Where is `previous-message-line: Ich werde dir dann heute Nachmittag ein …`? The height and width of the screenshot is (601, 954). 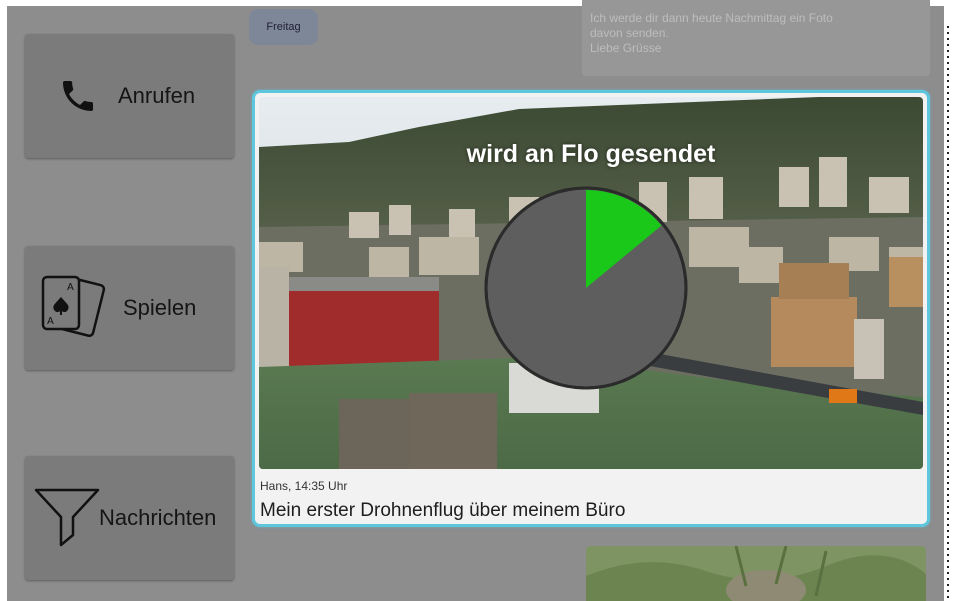
previous-message-line: Ich werde dir dann heute Nachmittag ein … is located at coordinates (711, 18).